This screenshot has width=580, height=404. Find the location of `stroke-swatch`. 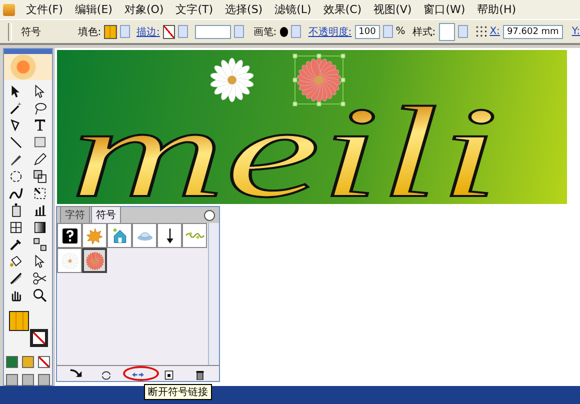

stroke-swatch is located at coordinates (169, 31).